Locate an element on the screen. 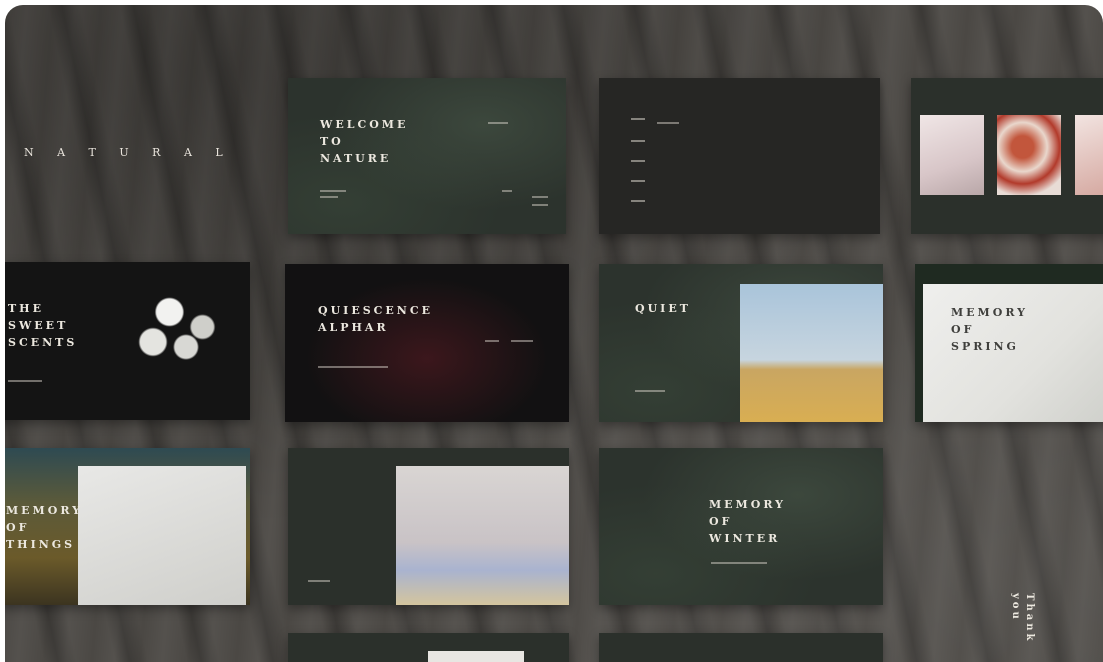 This screenshot has width=1103, height=662. memory-photo is located at coordinates (162, 535).